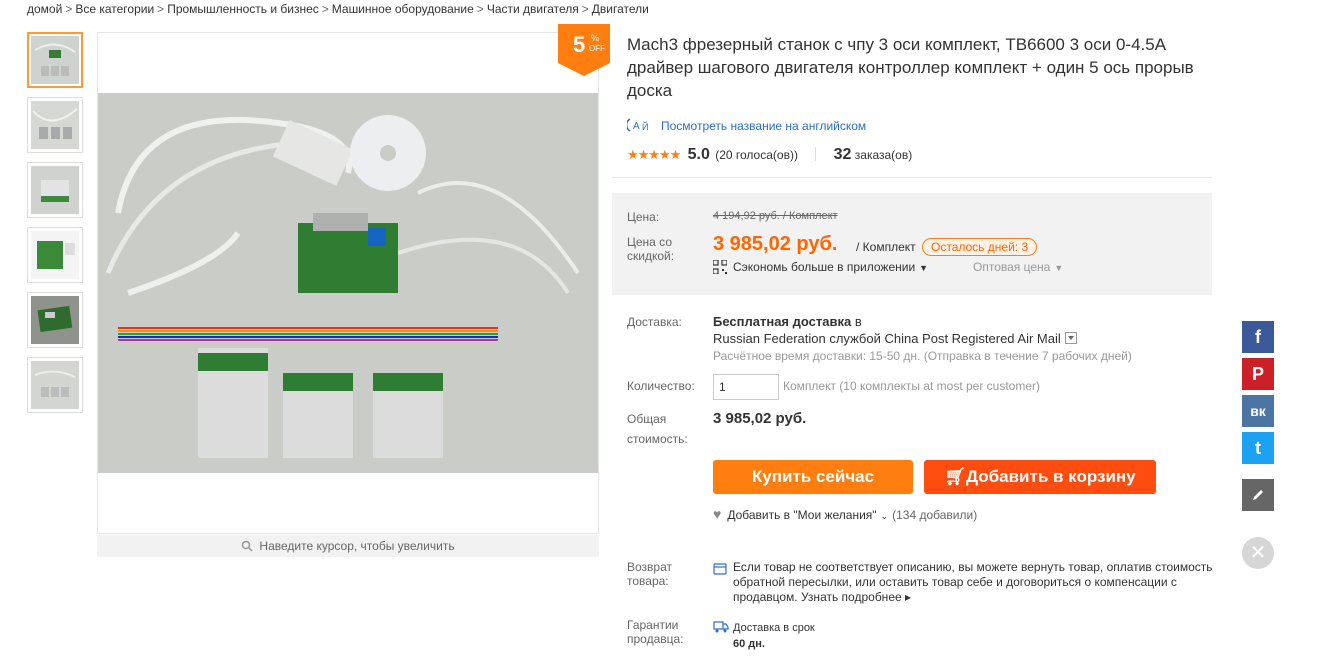 This screenshot has height=665, width=1344. What do you see at coordinates (856, 597) in the screenshot?
I see `learn-more-link: Узнать подробнее ▸` at bounding box center [856, 597].